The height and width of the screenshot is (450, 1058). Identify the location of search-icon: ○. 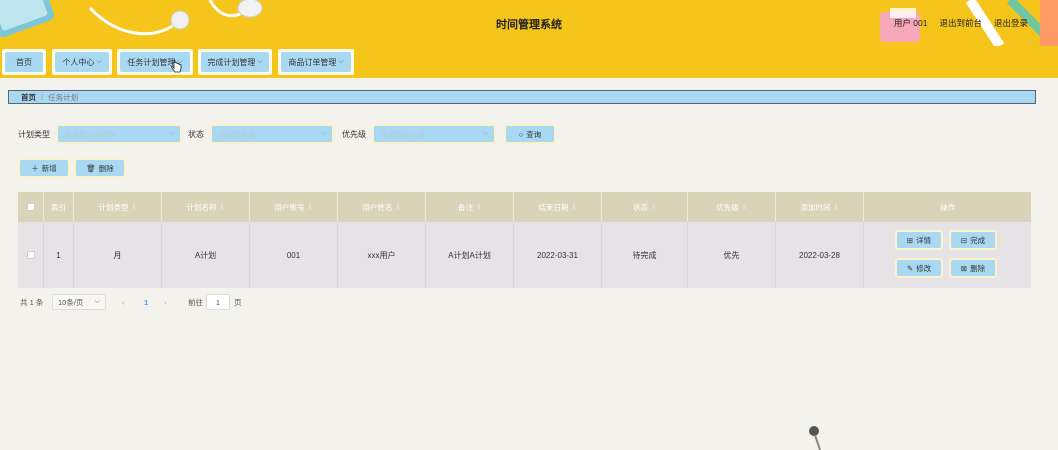
(521, 134).